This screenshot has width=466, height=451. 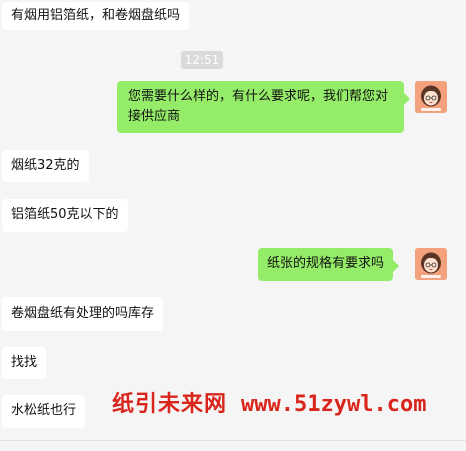 I want to click on message-incoming: 有烟用铝箔纸，和卷烟盘纸吗, so click(x=96, y=16).